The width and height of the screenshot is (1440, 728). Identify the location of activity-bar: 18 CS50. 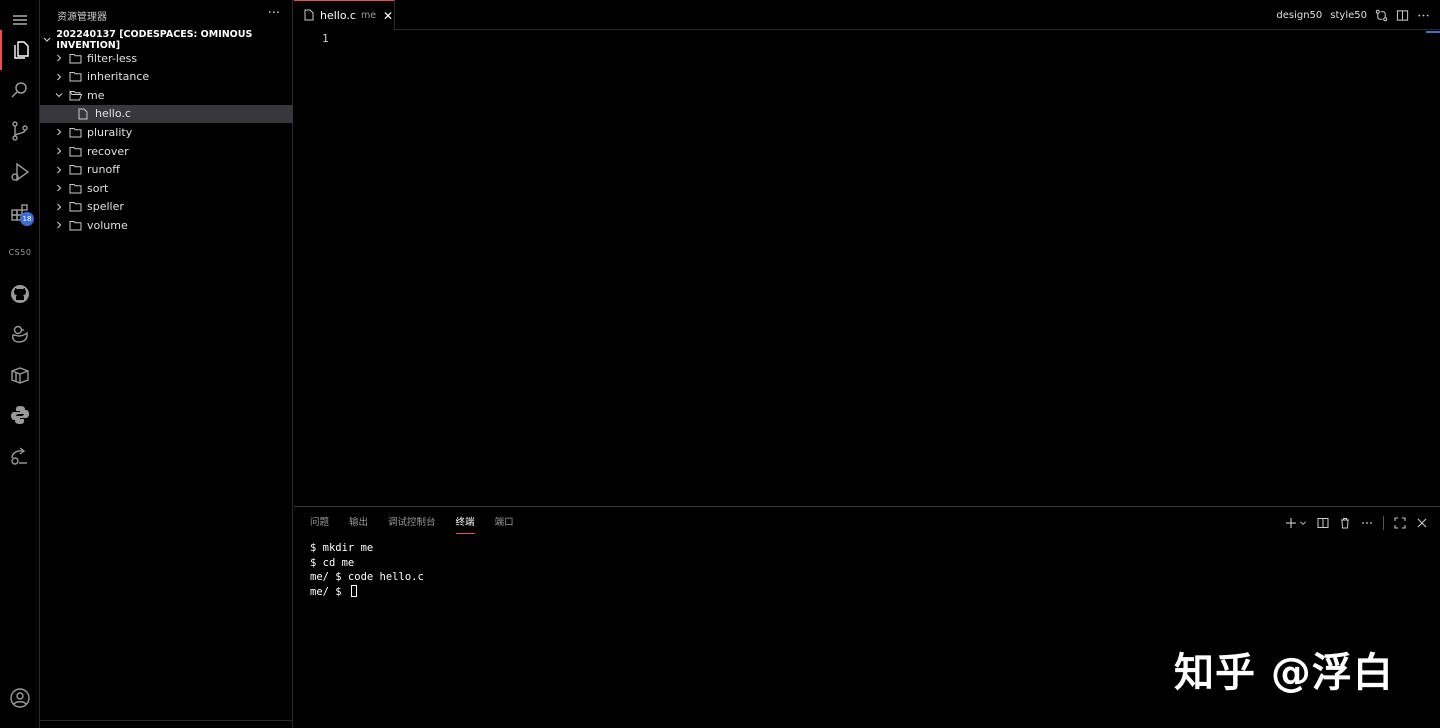
(20, 364).